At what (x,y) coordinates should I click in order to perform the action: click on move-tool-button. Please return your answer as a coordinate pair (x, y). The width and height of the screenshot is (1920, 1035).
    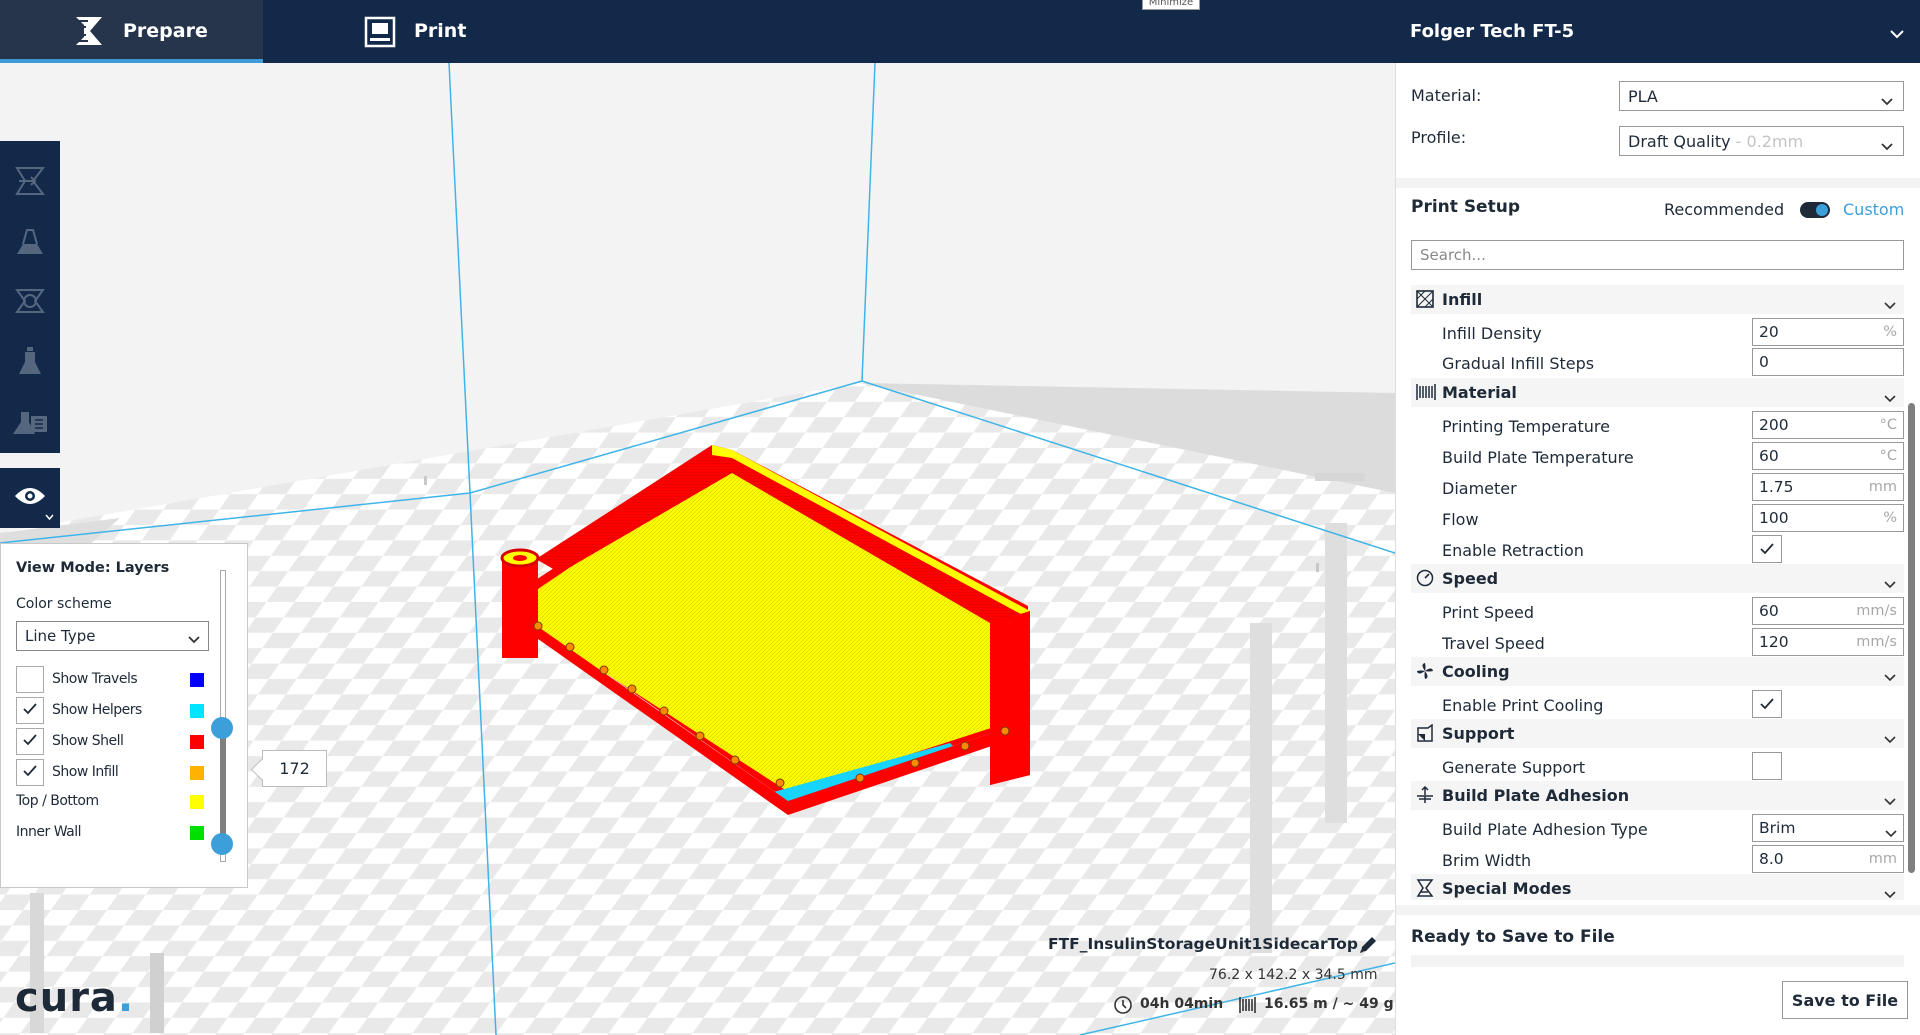
    Looking at the image, I should click on (30, 183).